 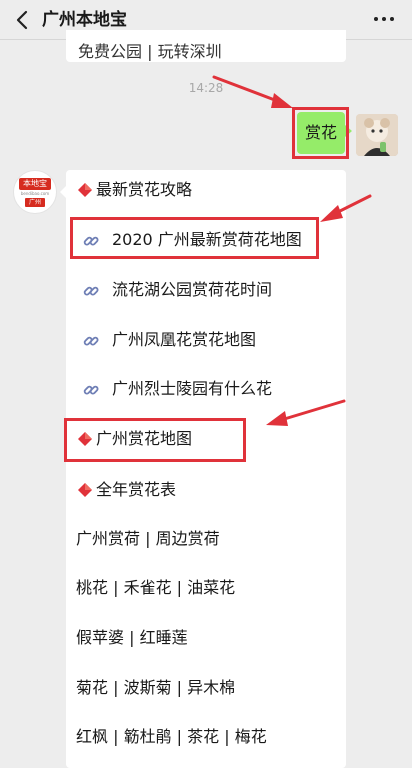 I want to click on timestamp: 14:28, so click(x=206, y=88).